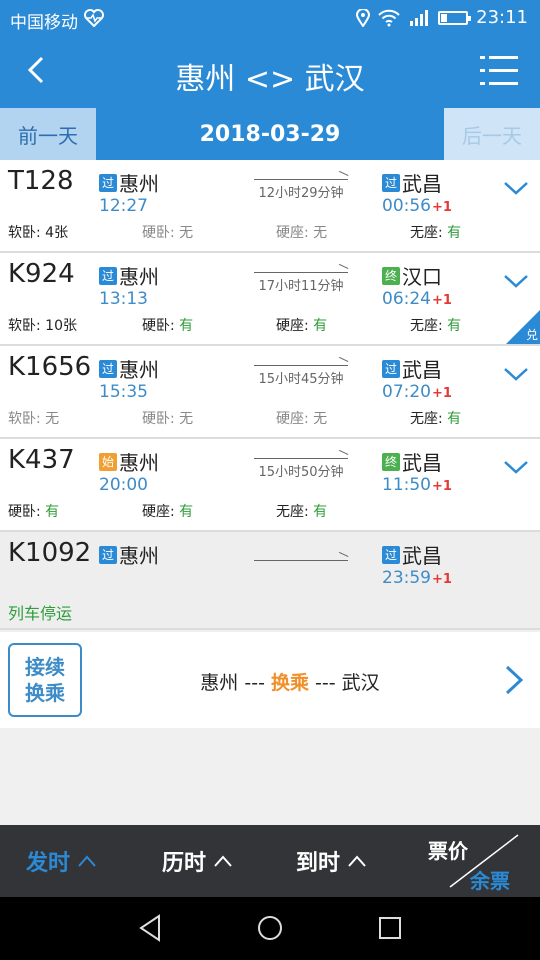 The image size is (540, 960). What do you see at coordinates (108, 461) in the screenshot?
I see `origin-tag: 始` at bounding box center [108, 461].